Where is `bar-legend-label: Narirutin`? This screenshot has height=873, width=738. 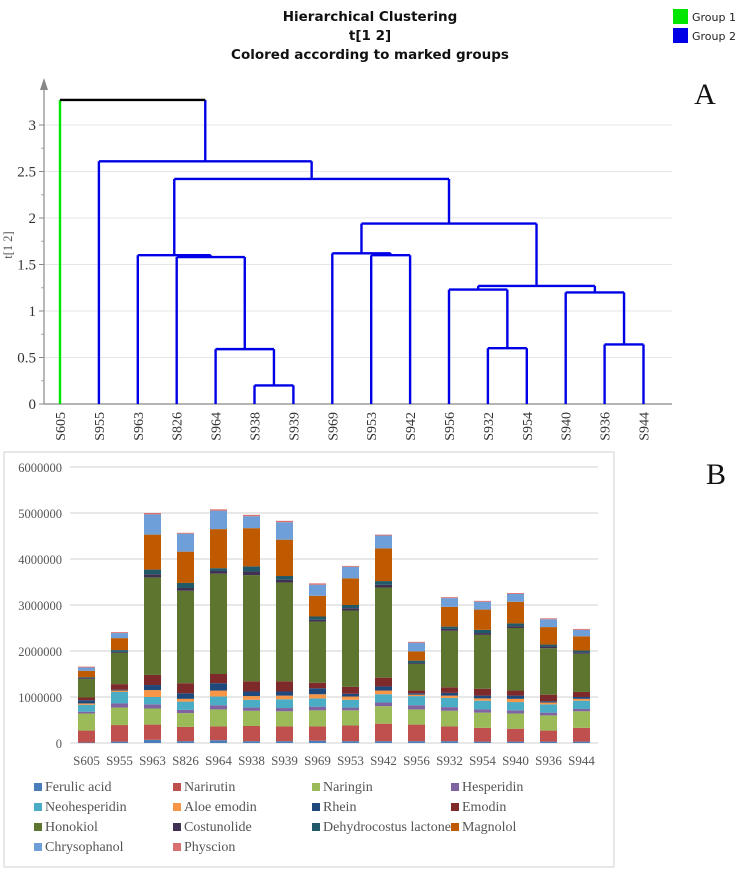 bar-legend-label: Narirutin is located at coordinates (209, 787).